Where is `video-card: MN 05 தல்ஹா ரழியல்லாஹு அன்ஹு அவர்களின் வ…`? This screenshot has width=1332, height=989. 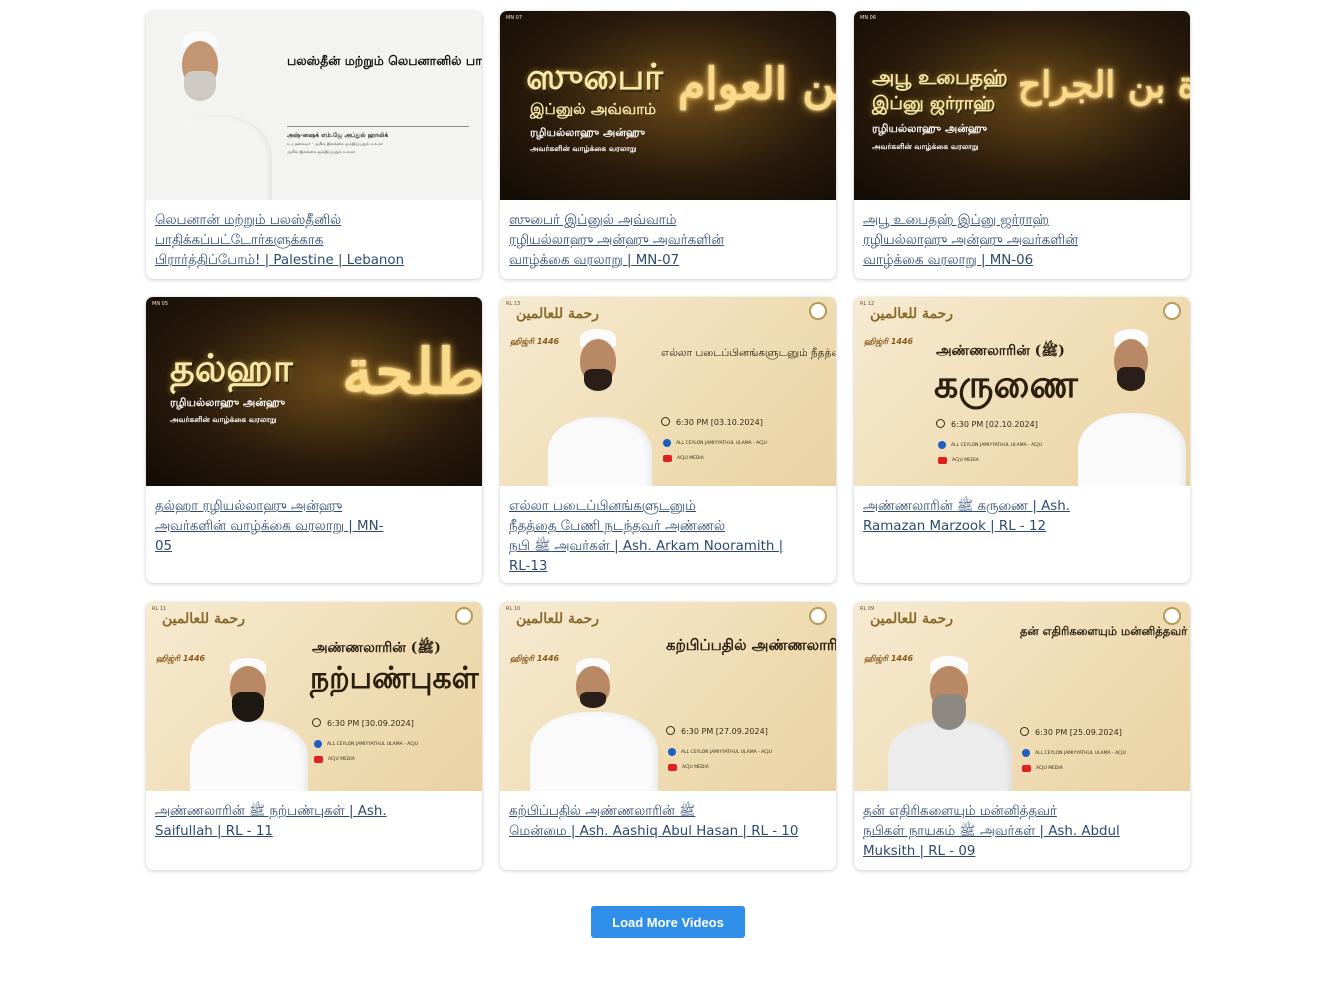
video-card: MN 05 தல்ஹா ரழியல்லாஹு அன்ஹு அவர்களின் வ… is located at coordinates (314, 440).